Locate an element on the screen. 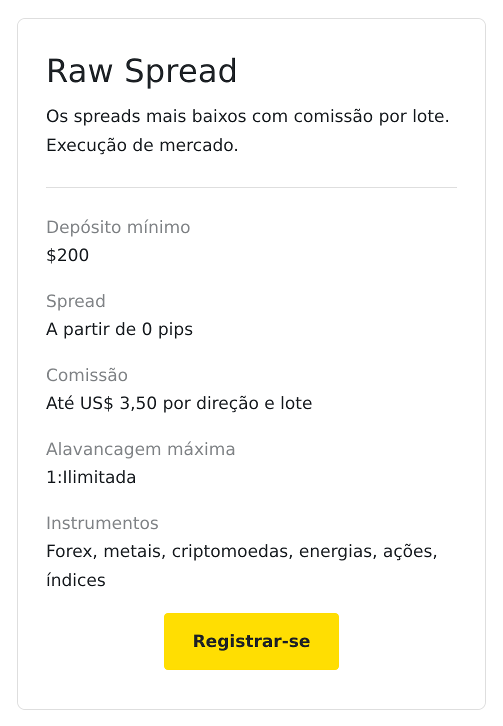 The height and width of the screenshot is (726, 503). spec-value: A partir de 0 pips is located at coordinates (120, 330).